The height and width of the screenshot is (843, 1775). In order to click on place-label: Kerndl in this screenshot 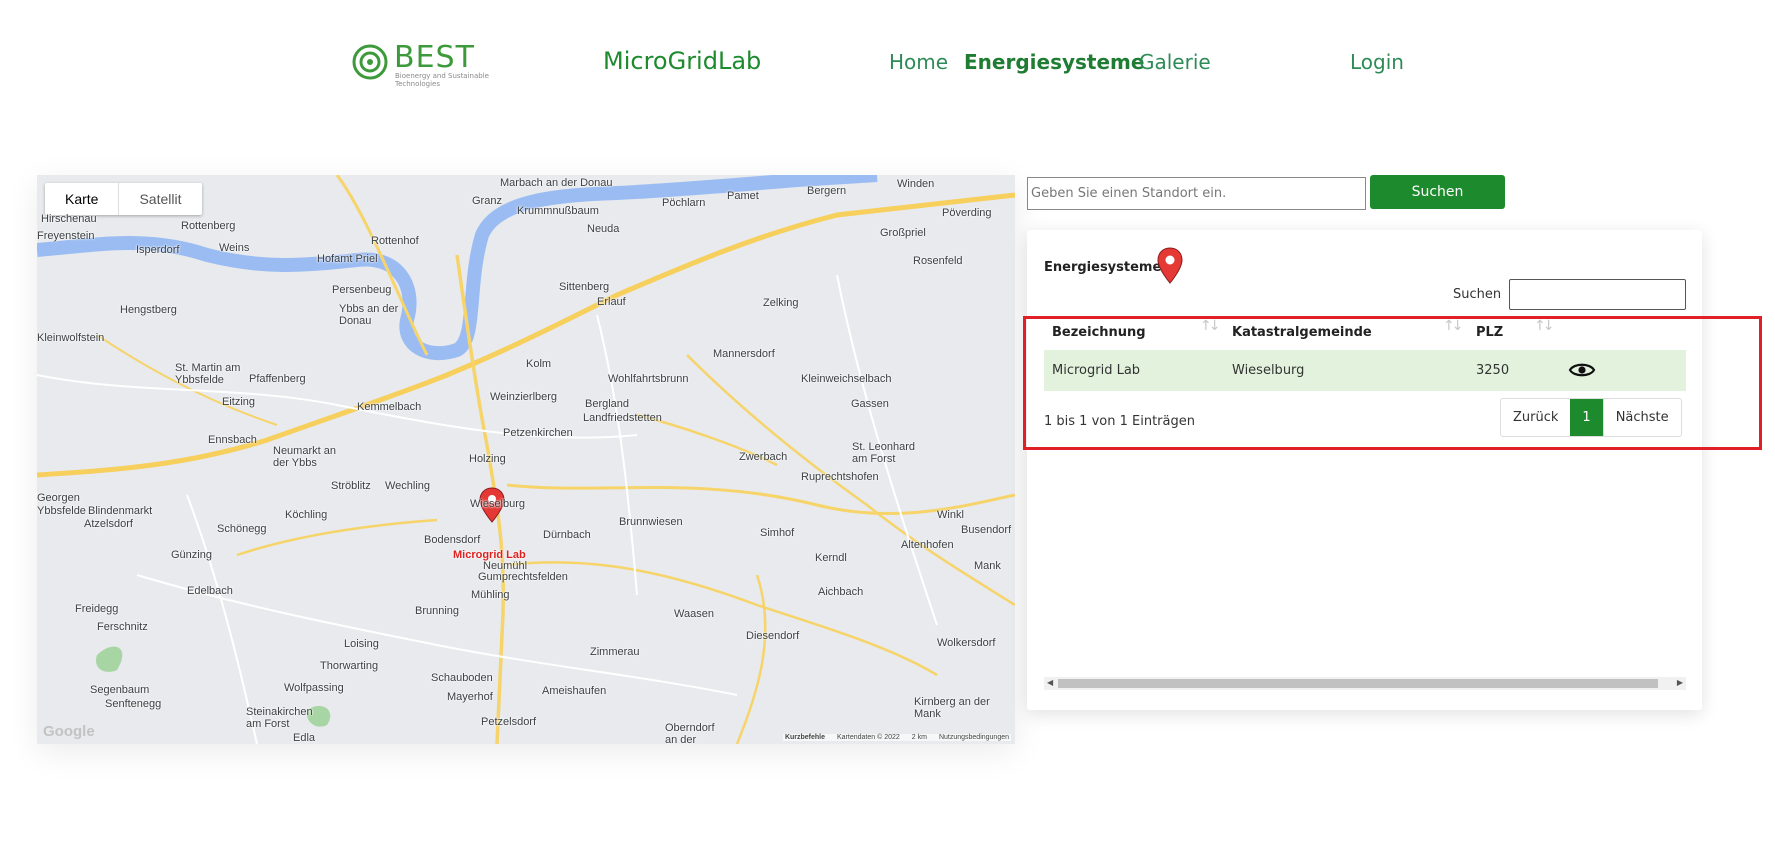, I will do `click(831, 558)`.